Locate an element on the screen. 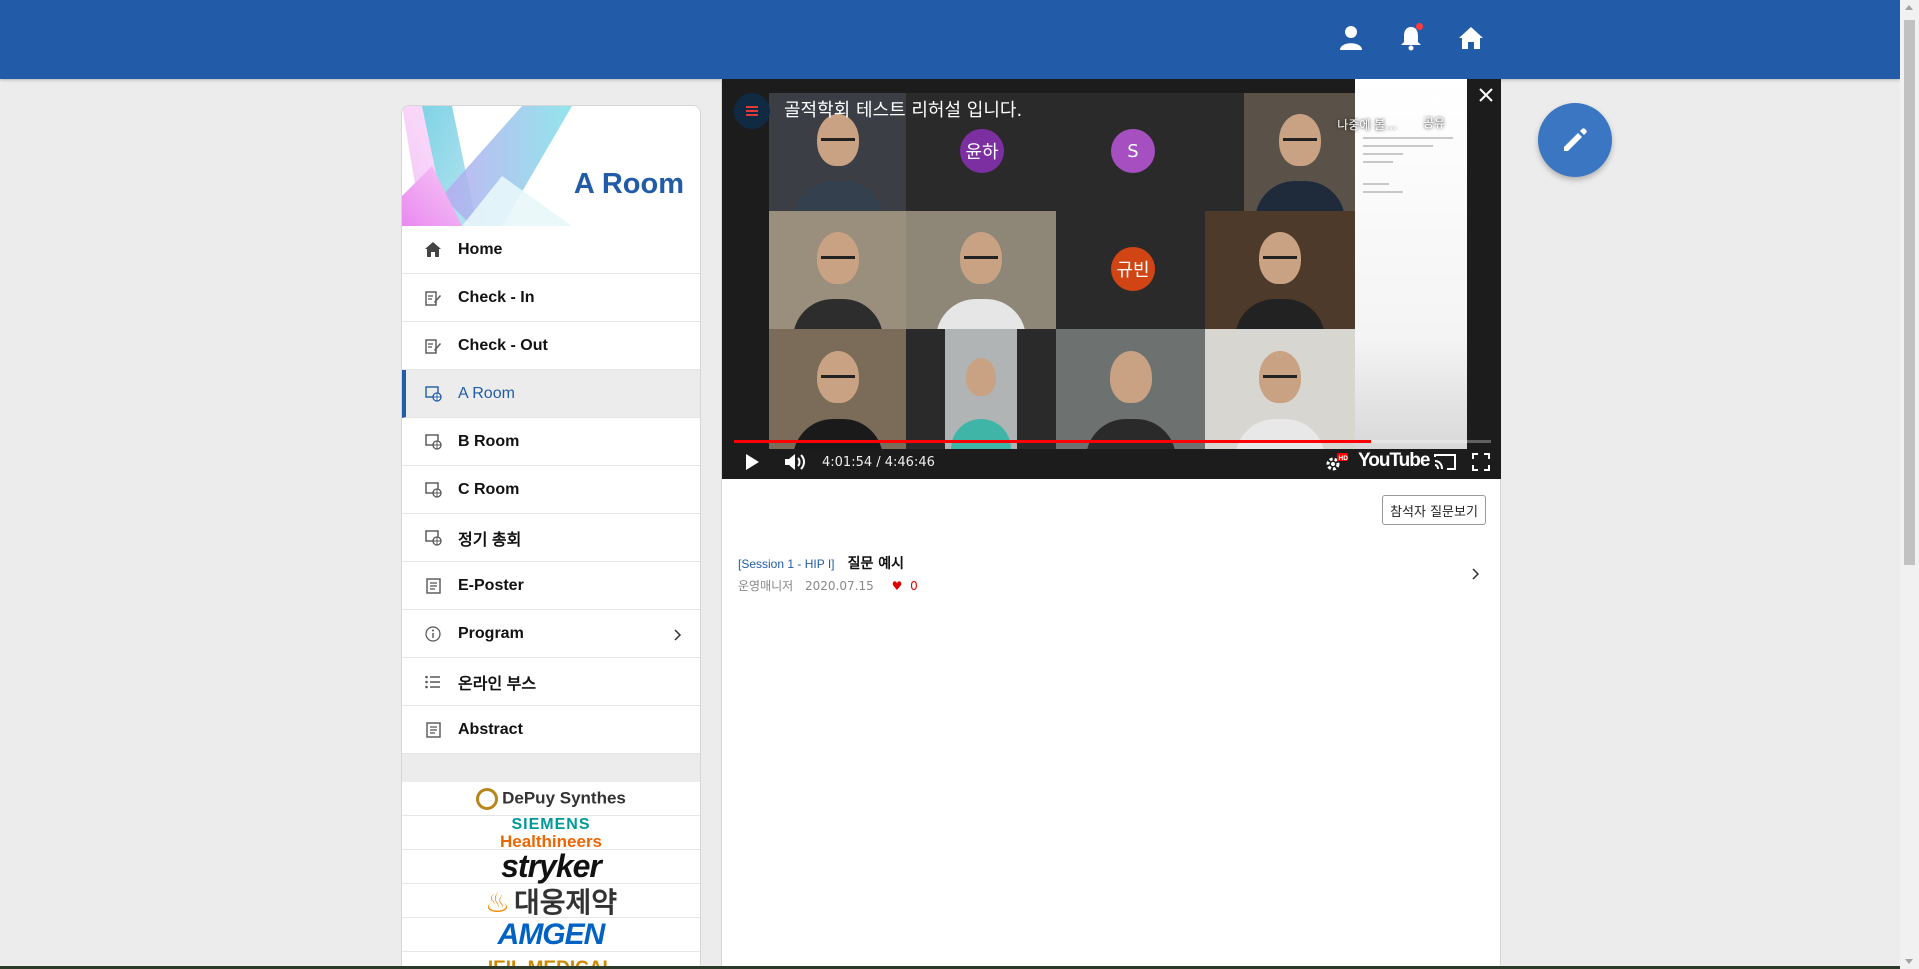 The height and width of the screenshot is (969, 1919). question-like-count: 0 is located at coordinates (914, 586).